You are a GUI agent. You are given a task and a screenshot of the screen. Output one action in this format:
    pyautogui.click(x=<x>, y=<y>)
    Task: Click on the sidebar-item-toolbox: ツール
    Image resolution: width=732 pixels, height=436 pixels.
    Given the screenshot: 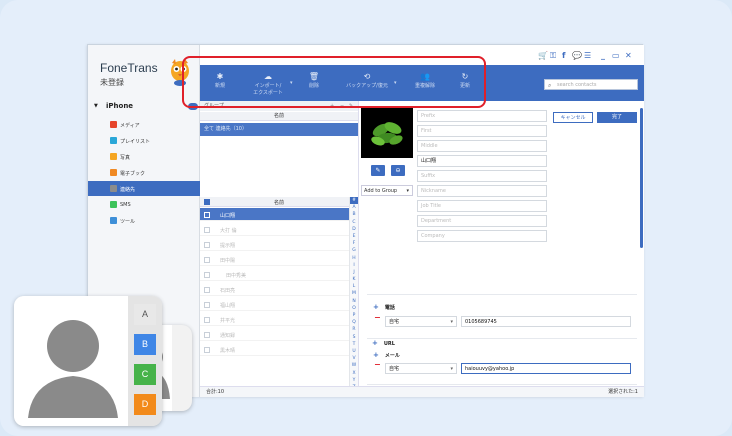 What is the action you would take?
    pyautogui.click(x=144, y=220)
    